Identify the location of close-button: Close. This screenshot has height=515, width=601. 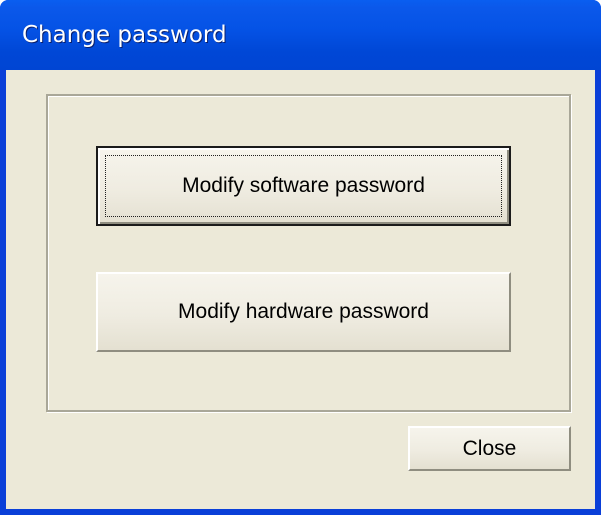
(489, 448).